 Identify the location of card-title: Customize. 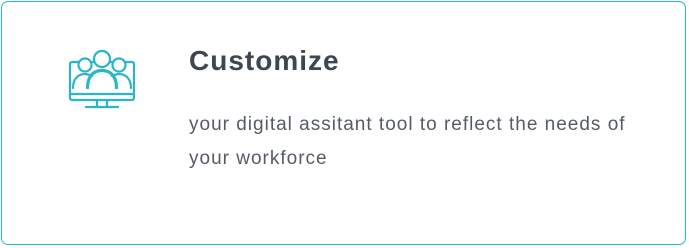
(264, 60).